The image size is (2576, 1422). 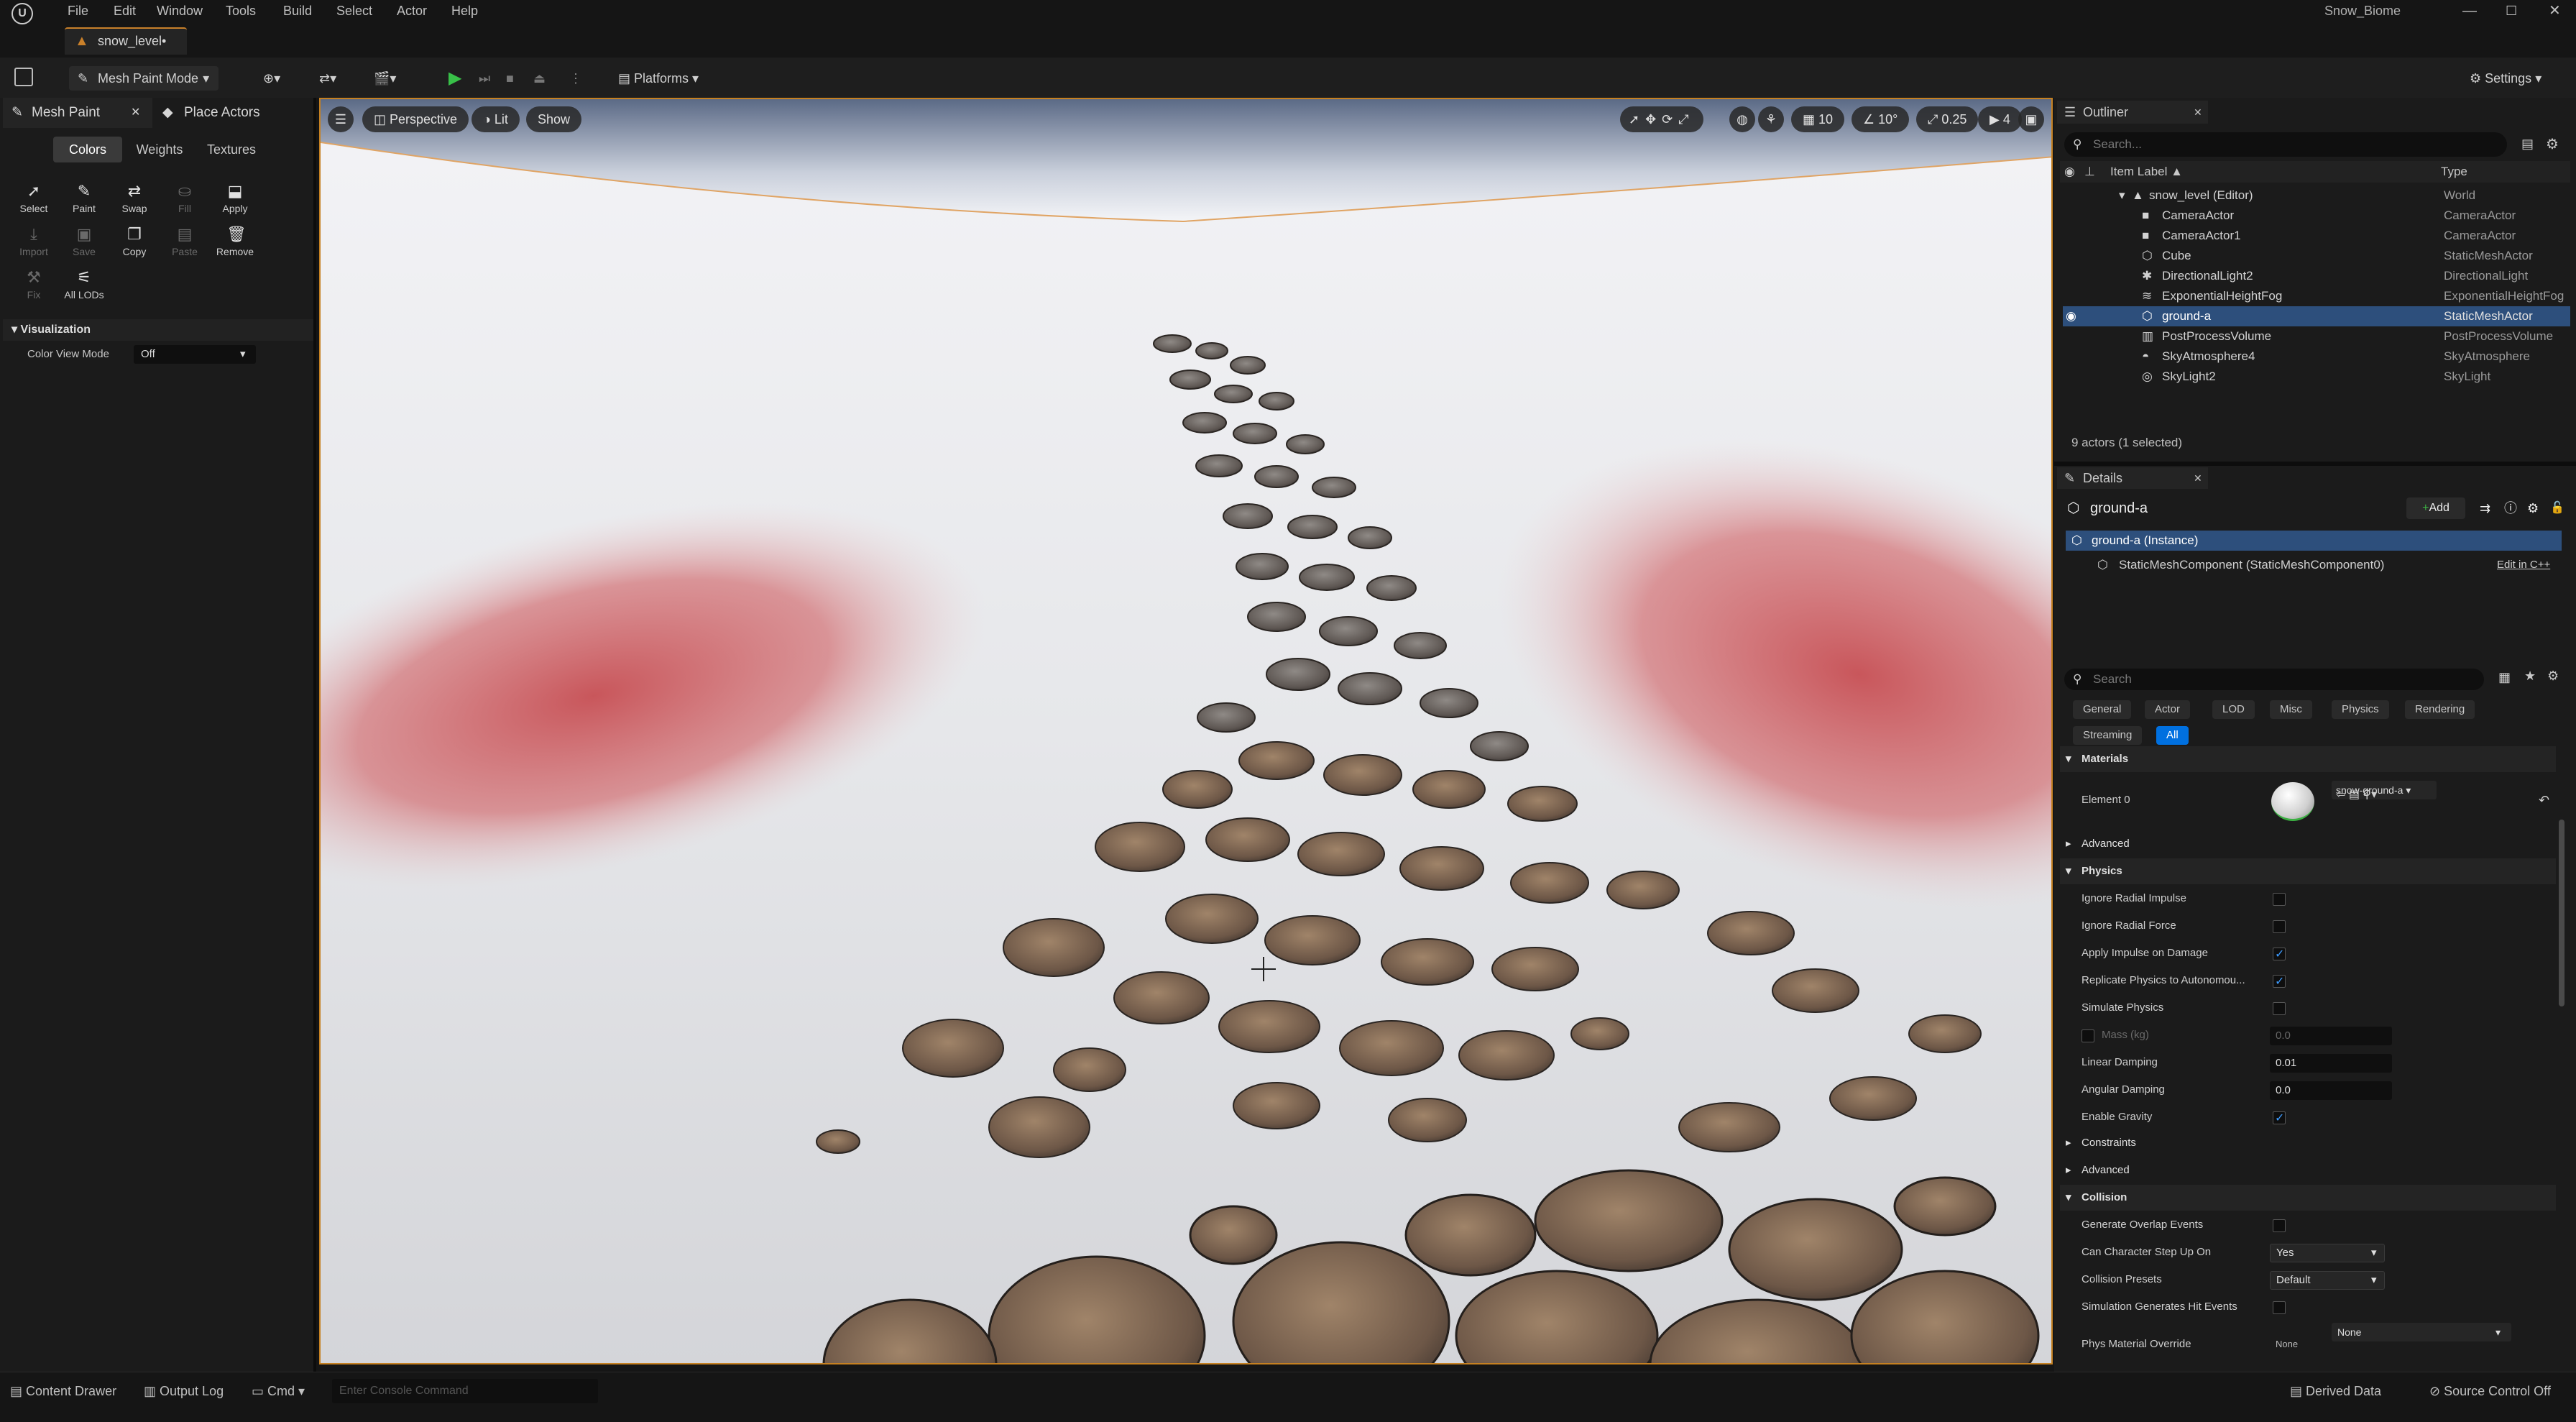 I want to click on color-view-mode-dropdown: Off ▾, so click(x=195, y=354).